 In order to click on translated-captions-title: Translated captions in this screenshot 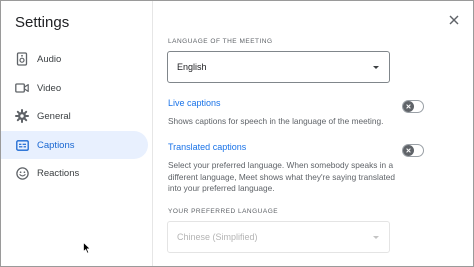, I will do `click(207, 147)`.